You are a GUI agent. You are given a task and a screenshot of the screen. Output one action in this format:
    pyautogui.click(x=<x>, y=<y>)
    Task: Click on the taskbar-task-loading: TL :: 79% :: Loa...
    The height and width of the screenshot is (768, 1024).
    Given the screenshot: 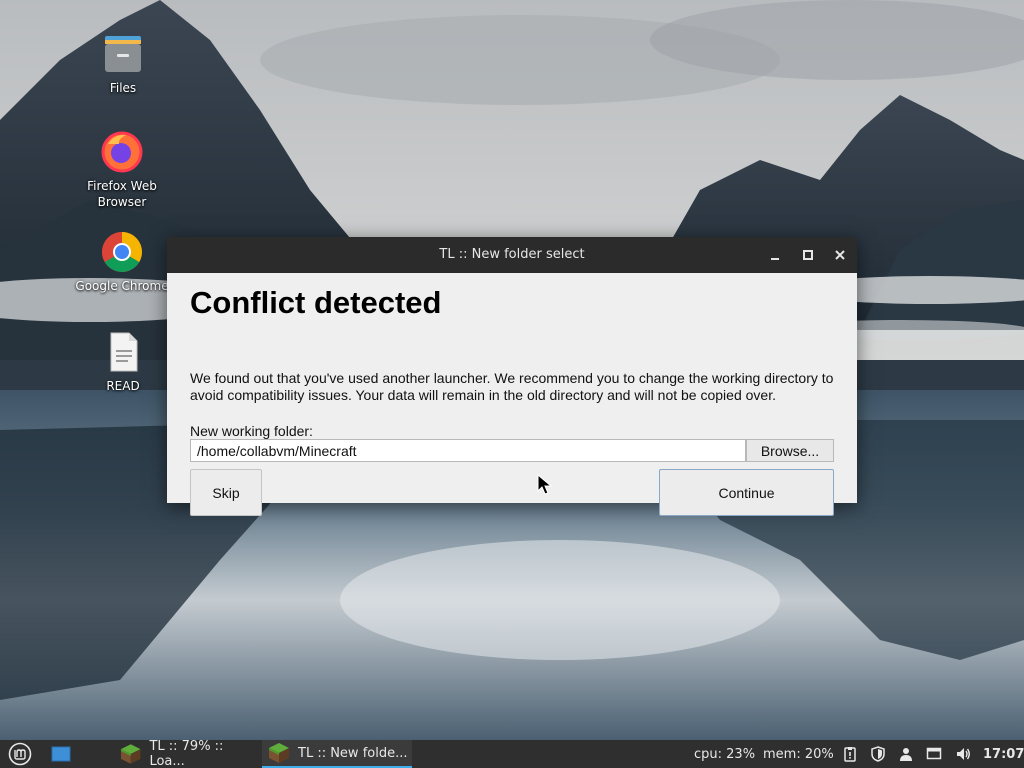 What is the action you would take?
    pyautogui.click(x=187, y=753)
    